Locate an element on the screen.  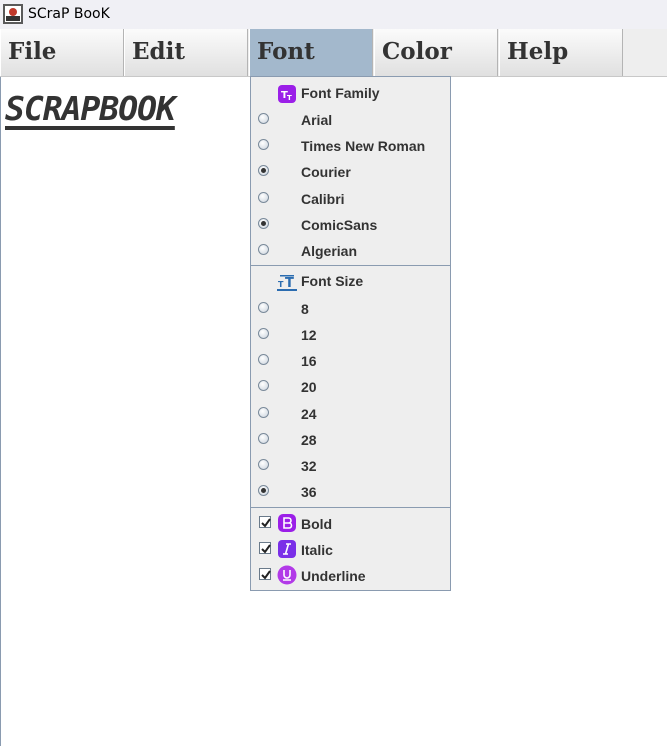
menu-item-label: 28 is located at coordinates (309, 440).